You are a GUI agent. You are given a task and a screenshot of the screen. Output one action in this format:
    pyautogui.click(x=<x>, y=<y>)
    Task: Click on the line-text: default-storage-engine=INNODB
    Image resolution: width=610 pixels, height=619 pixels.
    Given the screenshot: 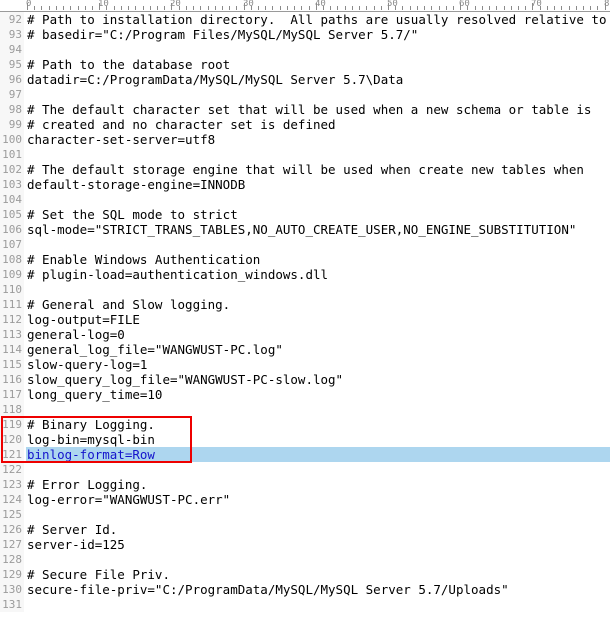 What is the action you would take?
    pyautogui.click(x=136, y=184)
    